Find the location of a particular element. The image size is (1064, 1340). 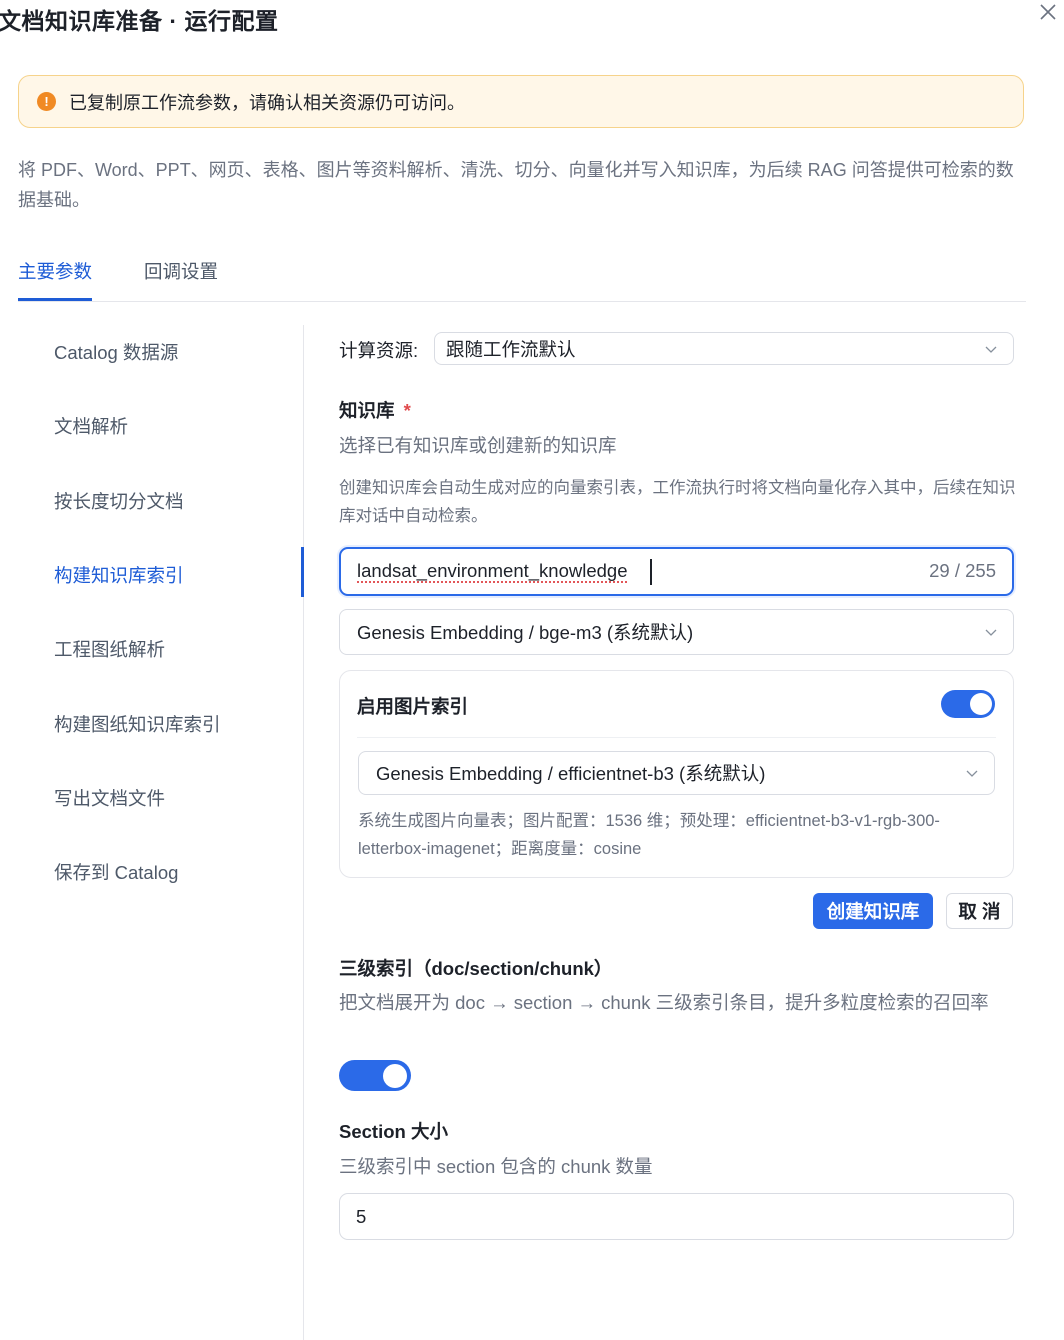

three-level-index-toggle is located at coordinates (375, 1075).